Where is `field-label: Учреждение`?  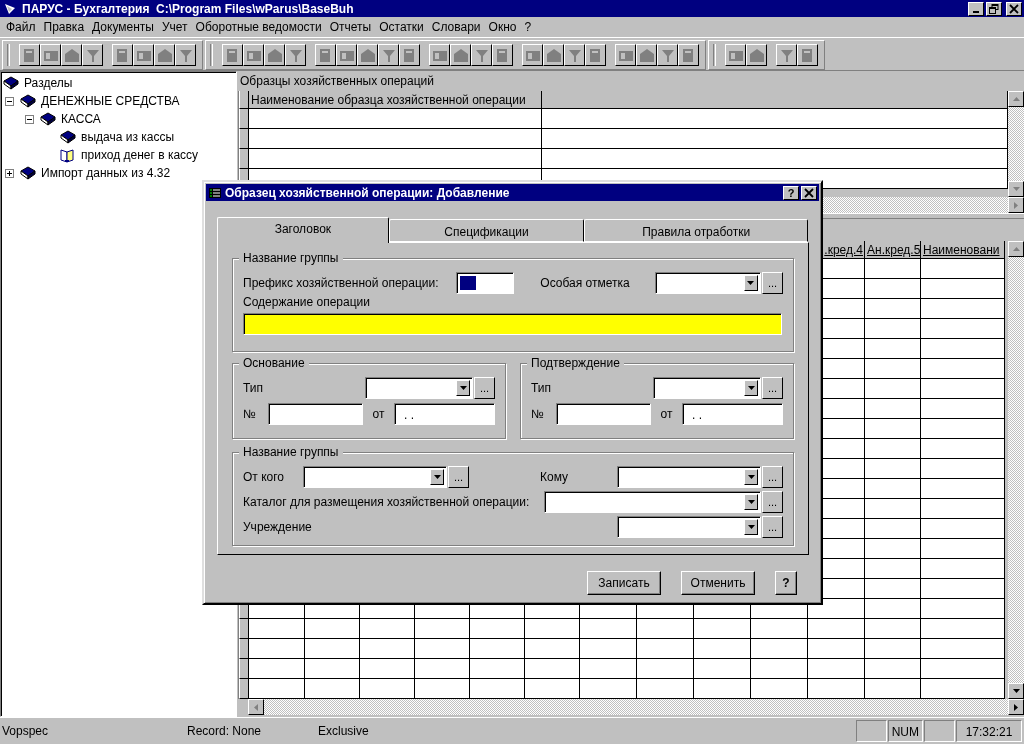 field-label: Учреждение is located at coordinates (278, 527).